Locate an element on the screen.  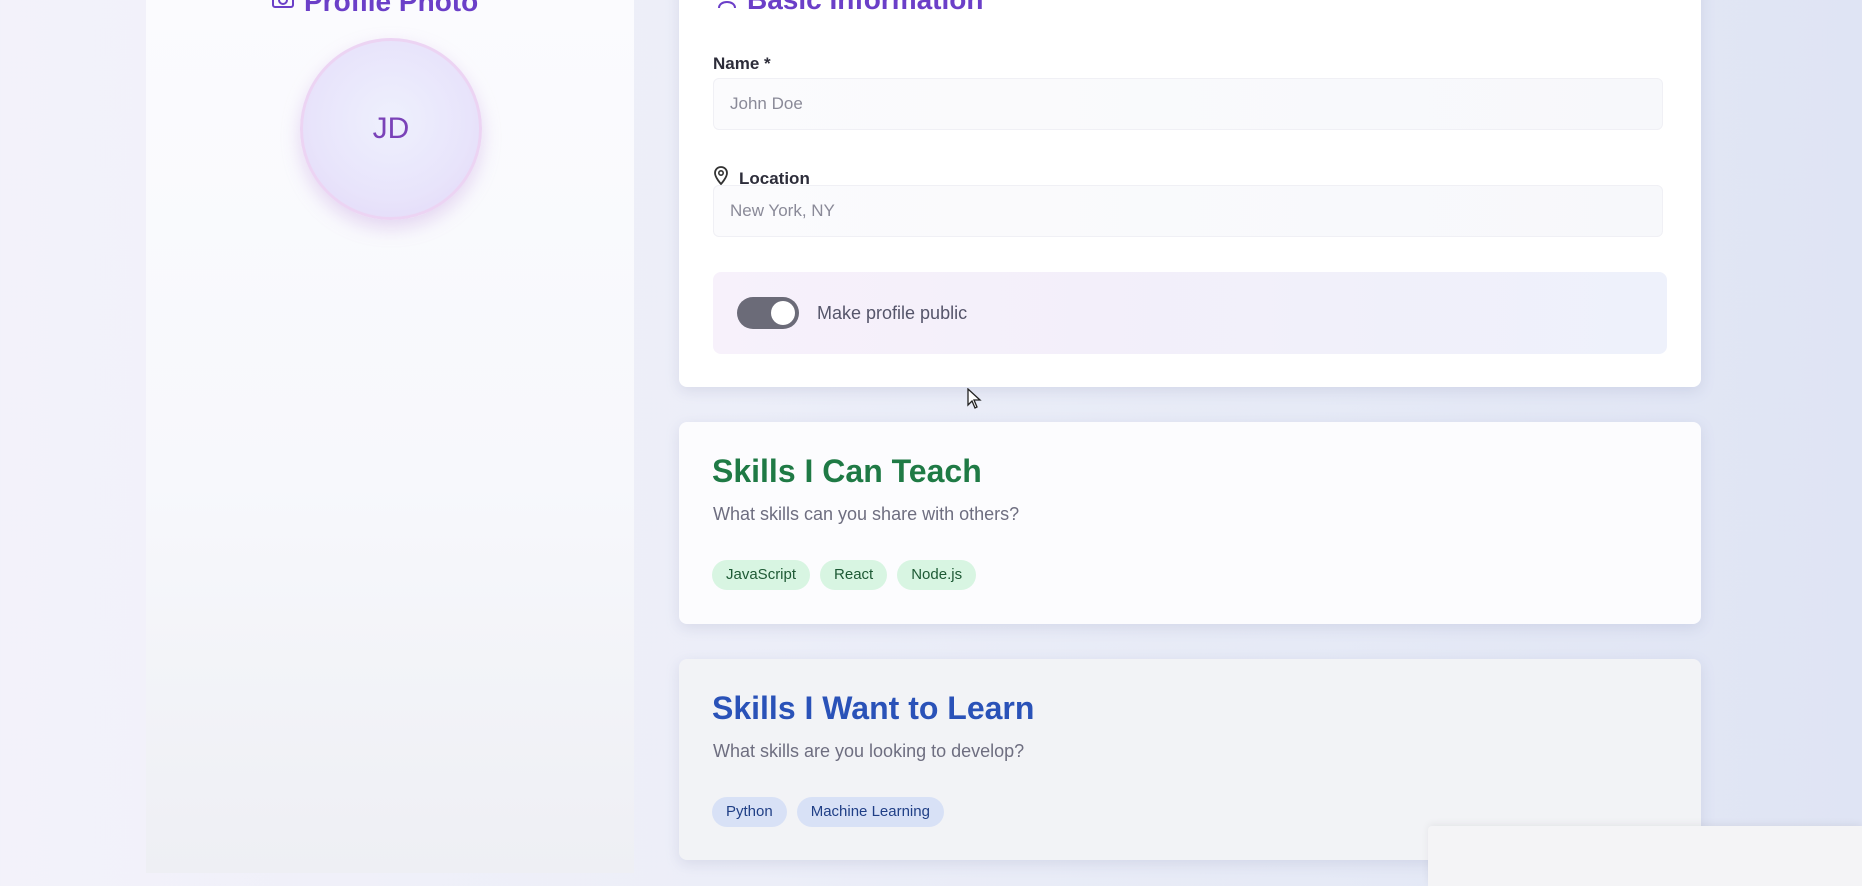
toggle-knob is located at coordinates (783, 313).